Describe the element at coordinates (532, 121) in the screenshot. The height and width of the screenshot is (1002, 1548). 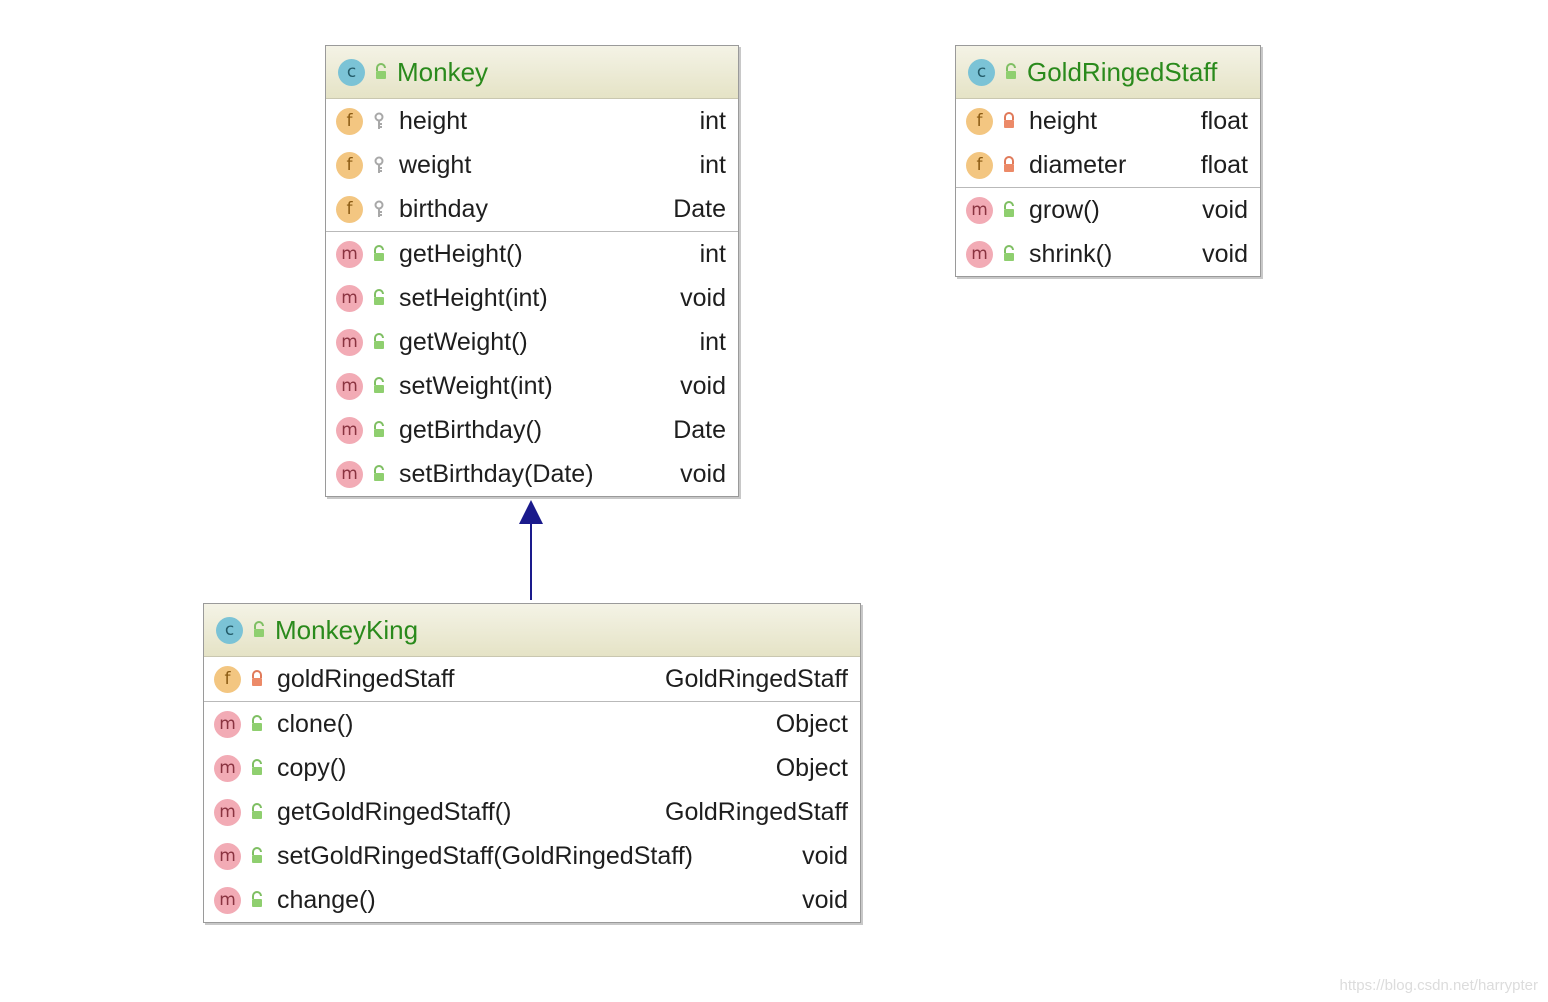
I see `field-row: f height int` at that location.